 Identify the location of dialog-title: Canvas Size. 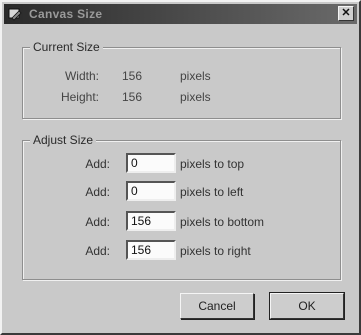
(66, 14).